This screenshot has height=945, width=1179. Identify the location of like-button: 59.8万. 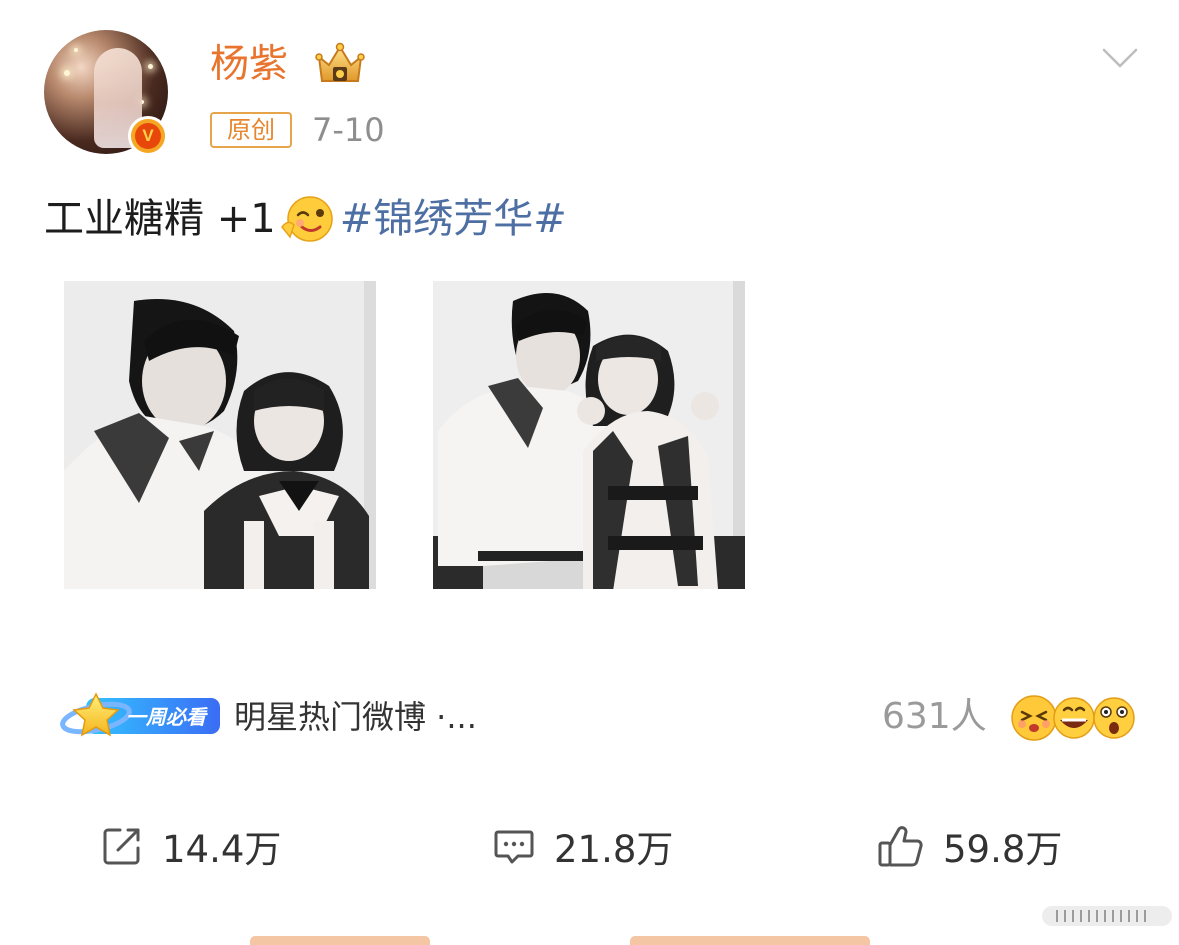
(969, 846).